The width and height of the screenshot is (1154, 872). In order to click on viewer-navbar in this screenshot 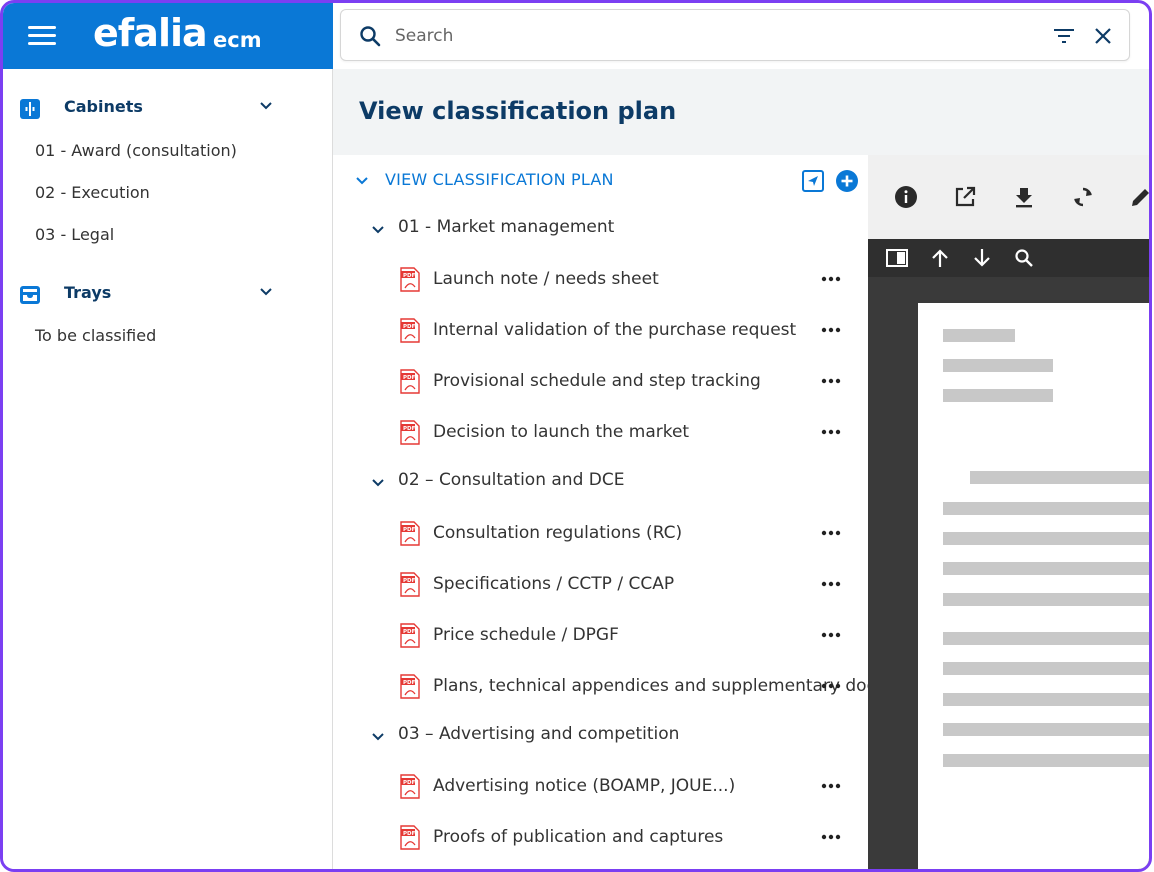, I will do `click(1008, 258)`.